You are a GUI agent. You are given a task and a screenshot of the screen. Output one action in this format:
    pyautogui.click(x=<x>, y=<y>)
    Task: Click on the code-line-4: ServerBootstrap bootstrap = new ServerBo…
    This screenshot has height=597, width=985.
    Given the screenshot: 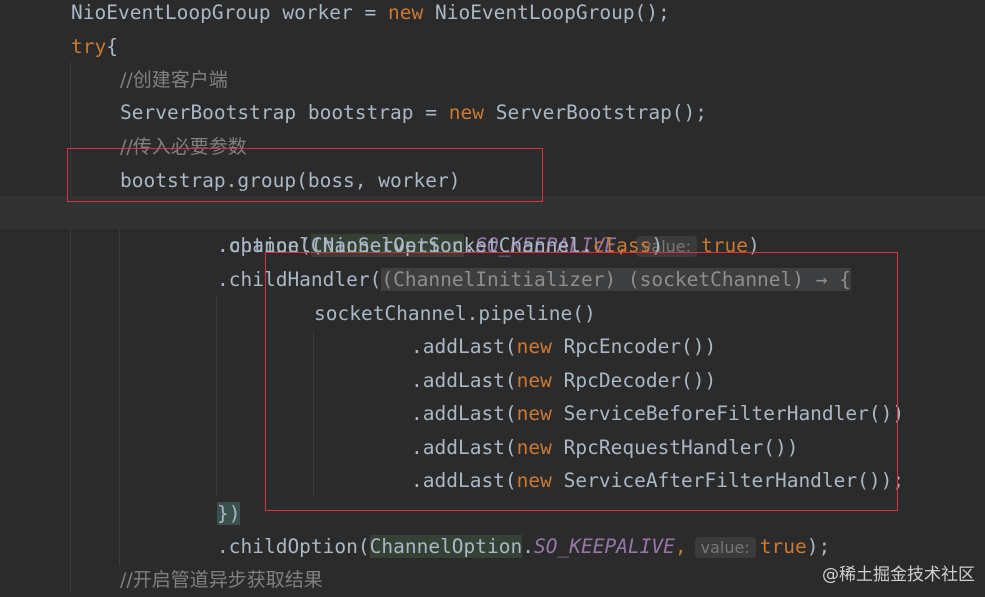 What is the action you would take?
    pyautogui.click(x=413, y=112)
    